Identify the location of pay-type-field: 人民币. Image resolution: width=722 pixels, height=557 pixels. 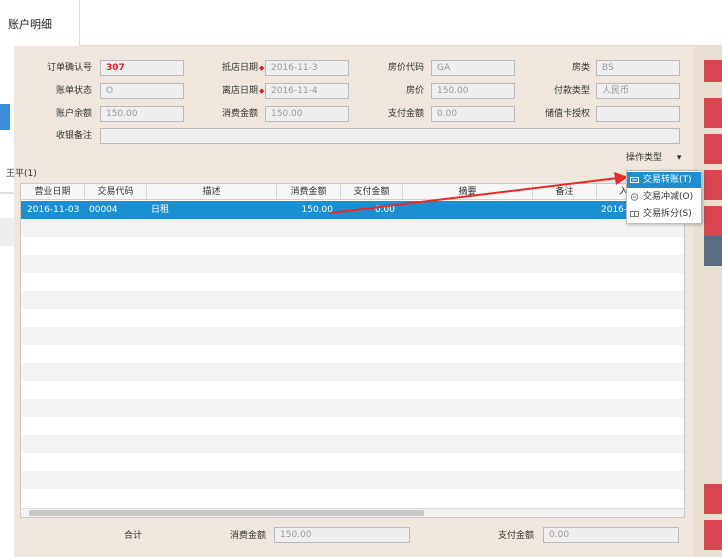
(638, 91).